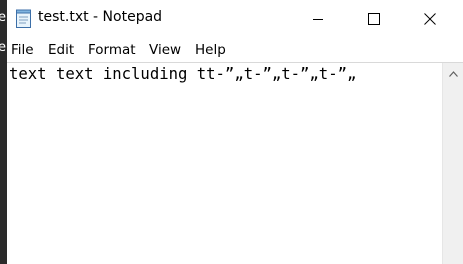 The width and height of the screenshot is (463, 264). I want to click on maximize-icon, so click(374, 19).